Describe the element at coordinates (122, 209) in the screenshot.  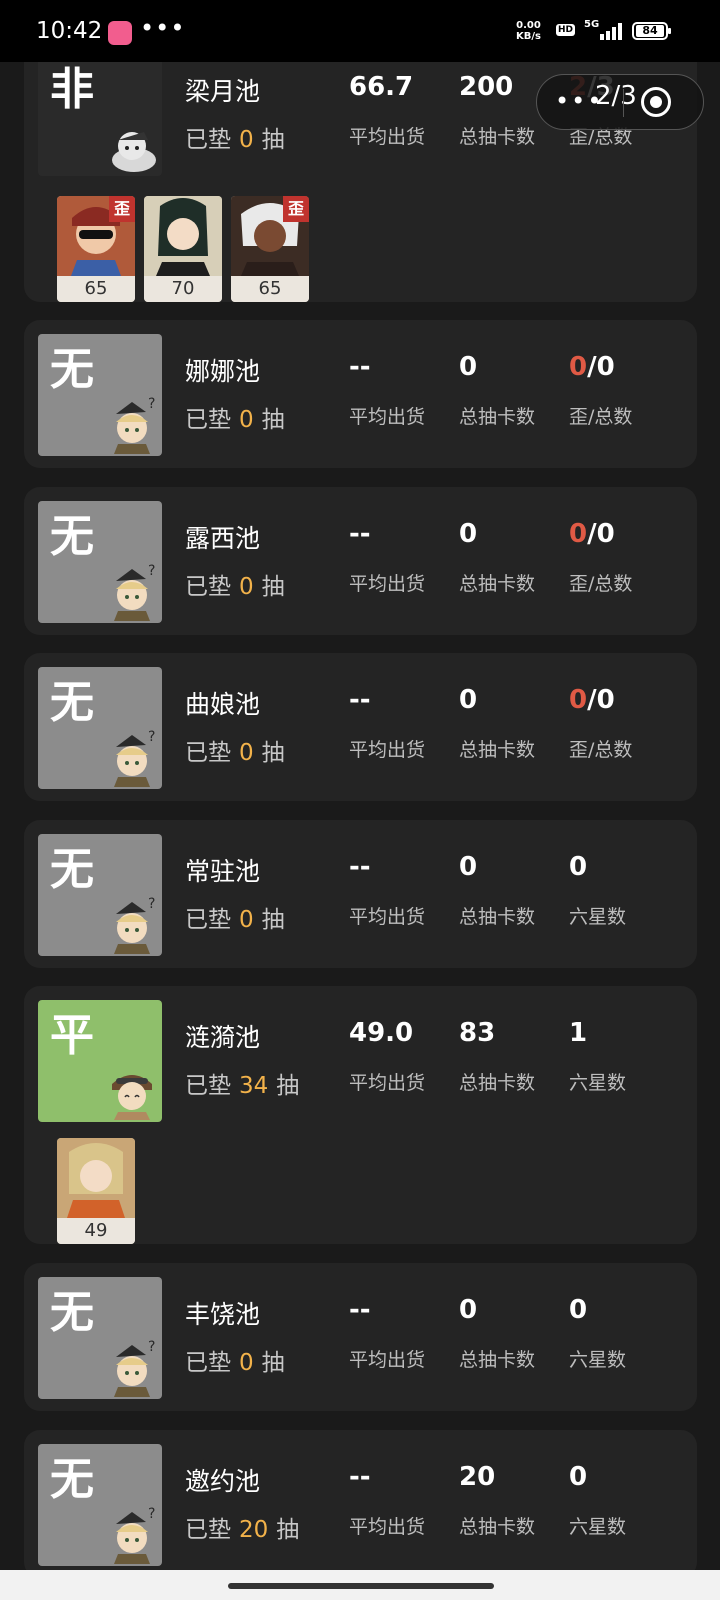
I see `off-tag: 歪` at that location.